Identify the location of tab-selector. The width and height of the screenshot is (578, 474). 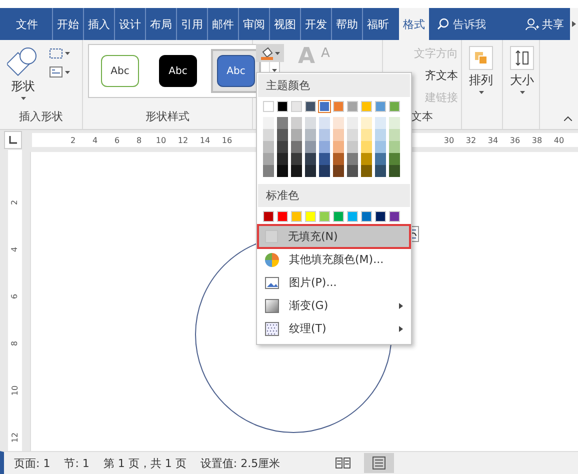
(13, 140).